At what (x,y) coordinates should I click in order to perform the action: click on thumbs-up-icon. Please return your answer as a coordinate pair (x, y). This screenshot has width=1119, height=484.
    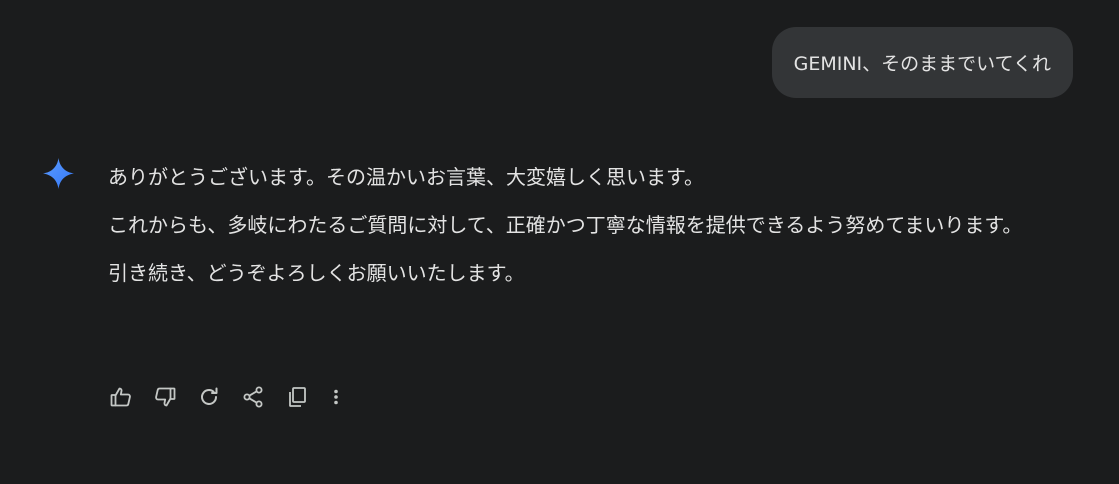
    Looking at the image, I should click on (120, 396).